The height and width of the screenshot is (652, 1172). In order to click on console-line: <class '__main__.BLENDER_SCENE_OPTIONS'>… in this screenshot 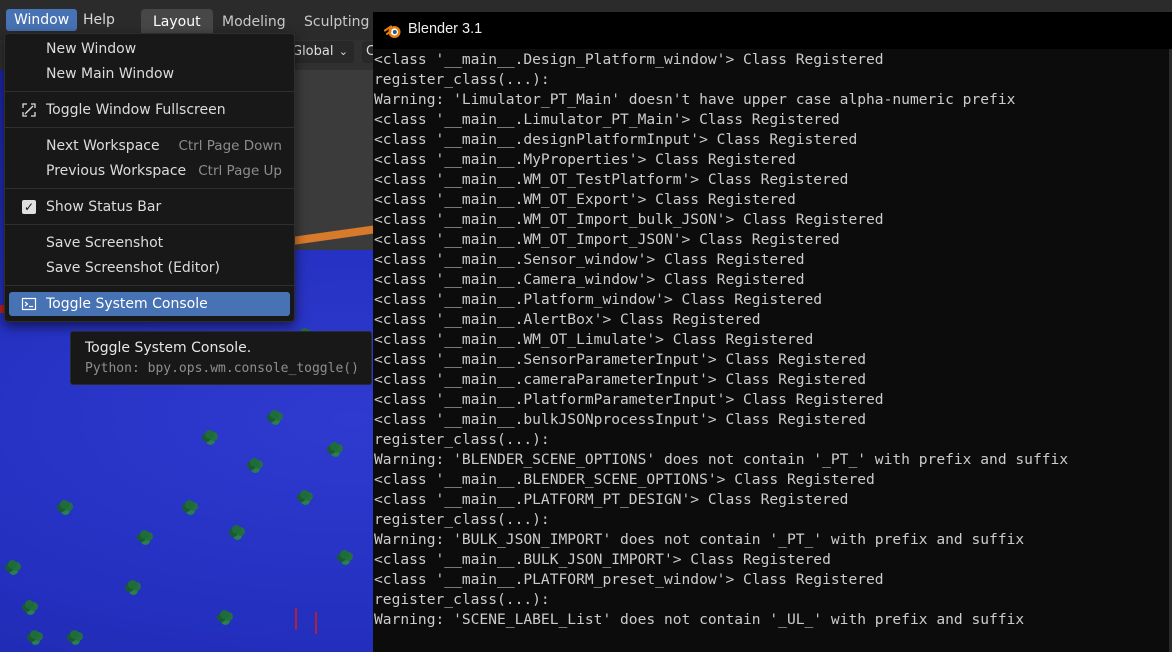, I will do `click(624, 479)`.